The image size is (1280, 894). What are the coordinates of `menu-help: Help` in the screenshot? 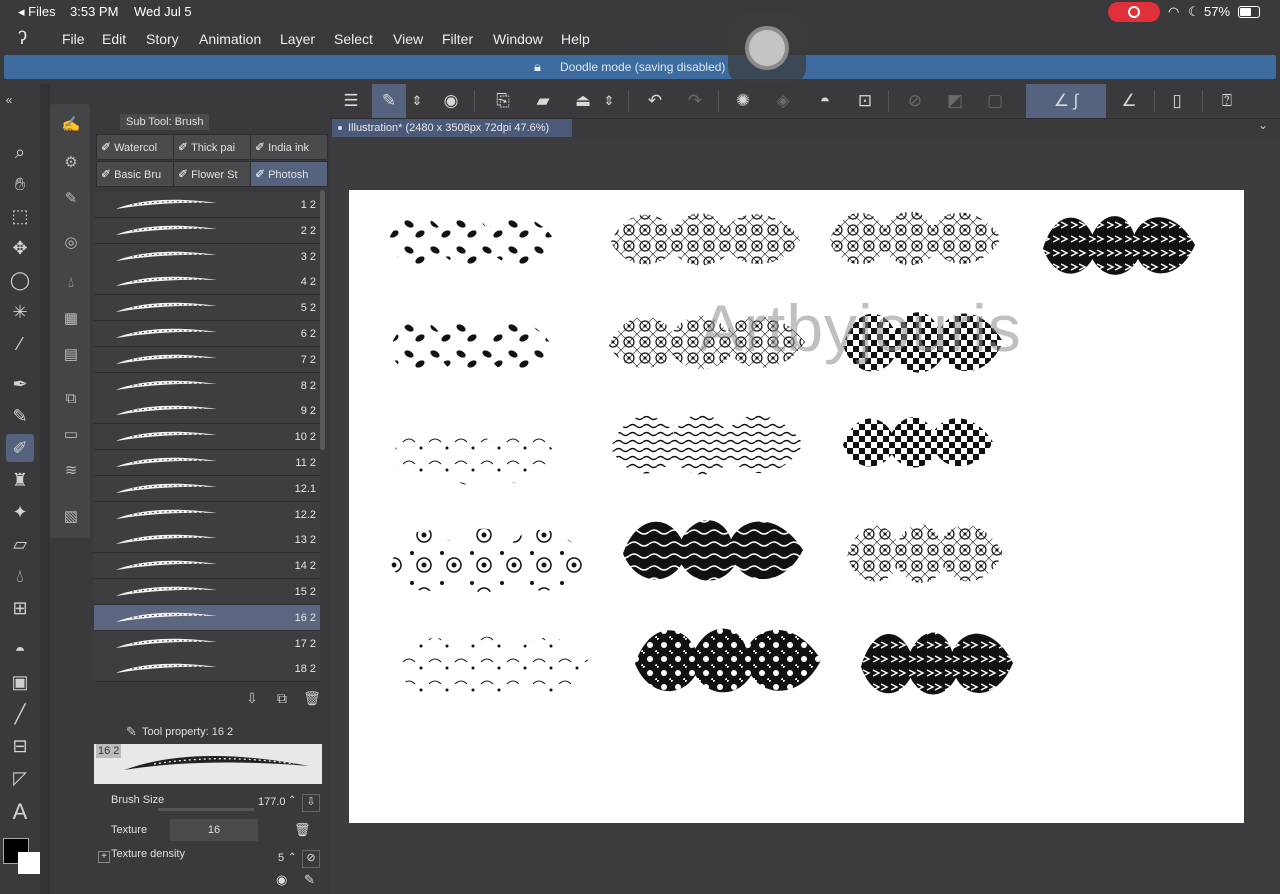 It's located at (575, 39).